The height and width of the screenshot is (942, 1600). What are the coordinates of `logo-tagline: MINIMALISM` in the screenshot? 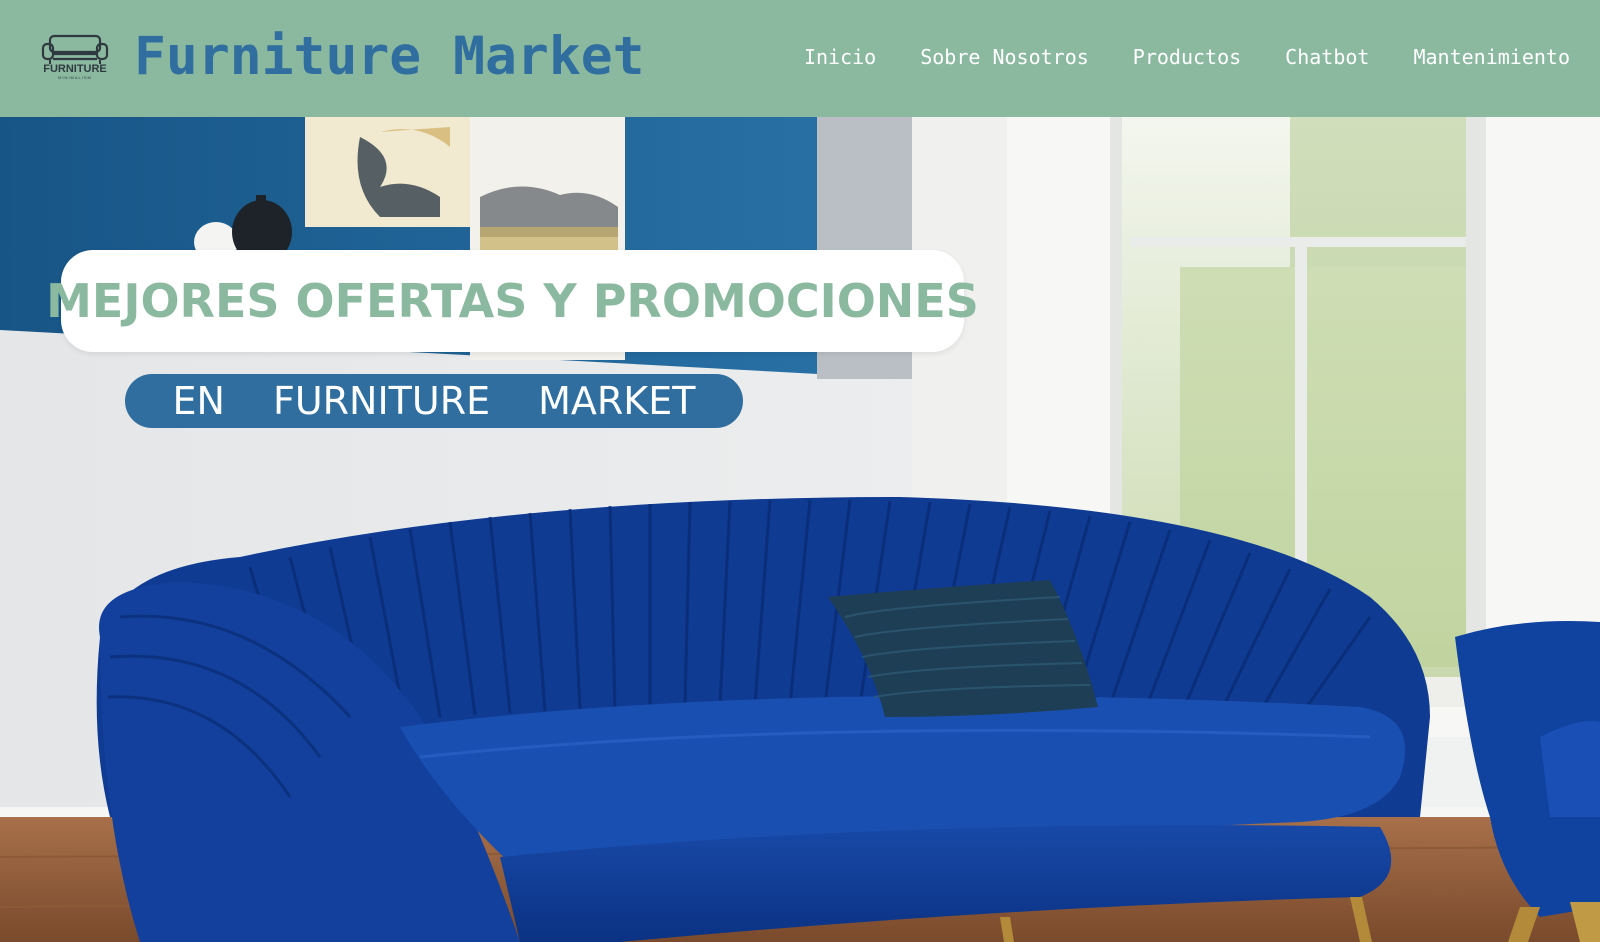 It's located at (75, 77).